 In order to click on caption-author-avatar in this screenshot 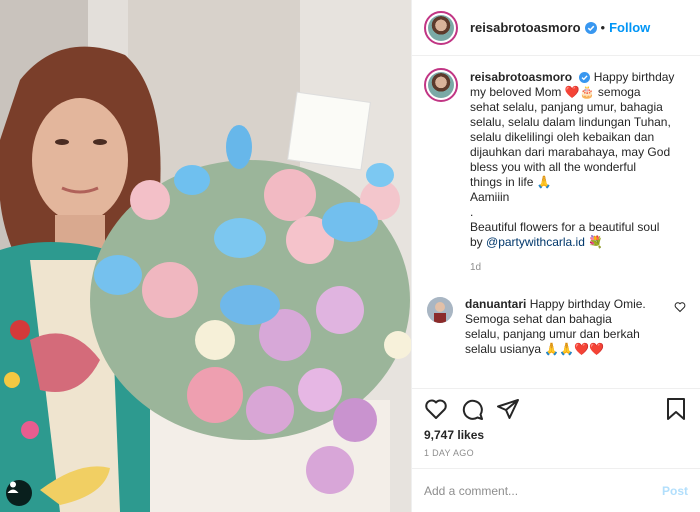, I will do `click(441, 85)`.